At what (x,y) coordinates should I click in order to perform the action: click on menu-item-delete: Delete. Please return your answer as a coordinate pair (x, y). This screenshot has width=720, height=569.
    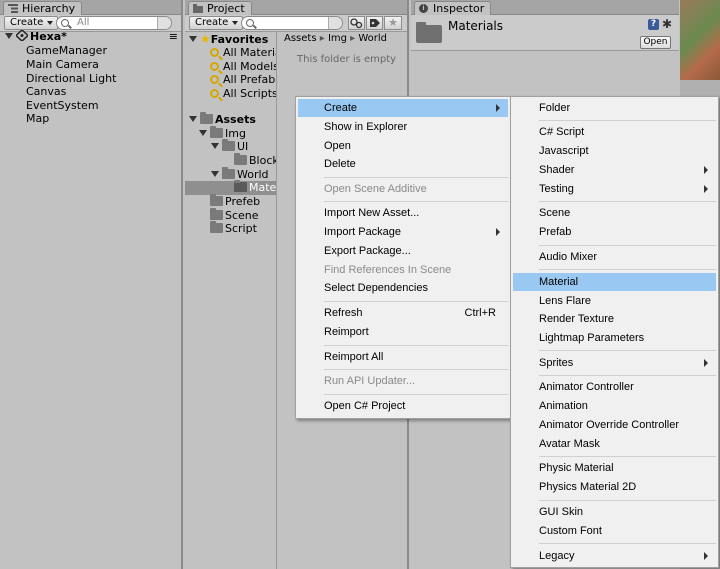
    Looking at the image, I should click on (403, 164).